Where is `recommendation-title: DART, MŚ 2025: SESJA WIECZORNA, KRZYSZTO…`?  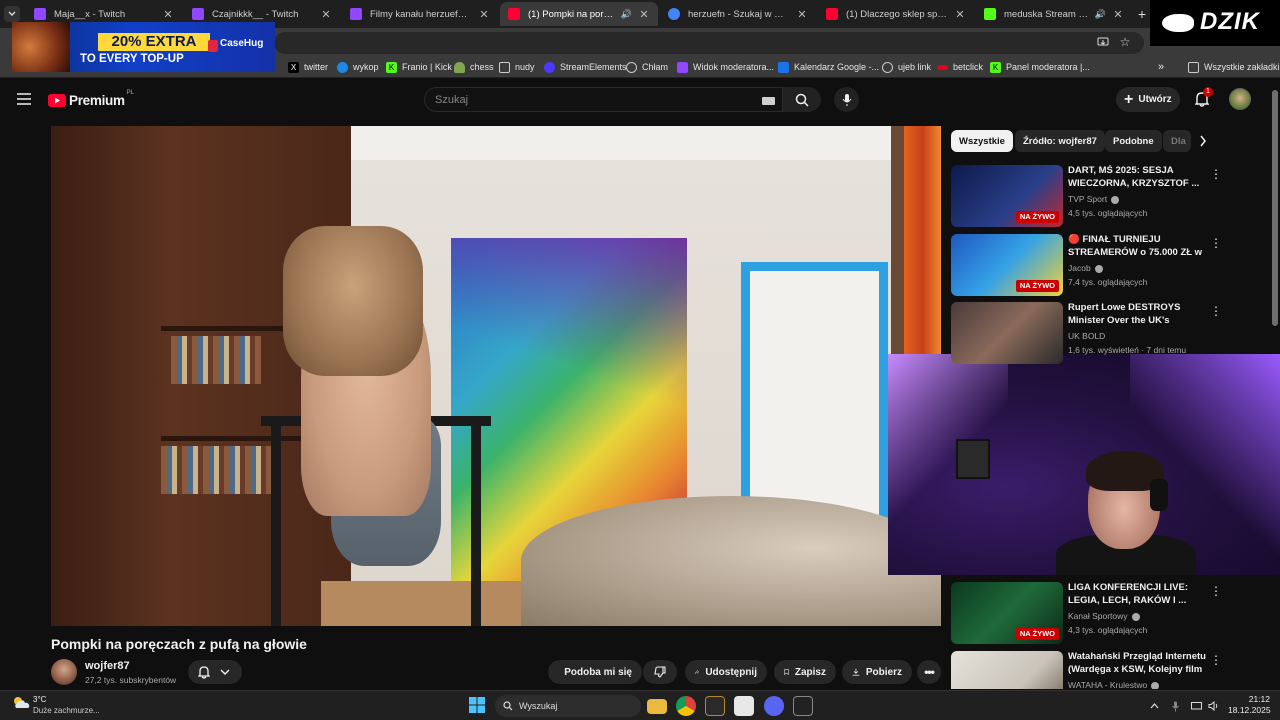 recommendation-title: DART, MŚ 2025: SESJA WIECZORNA, KRZYSZTO… is located at coordinates (1138, 177).